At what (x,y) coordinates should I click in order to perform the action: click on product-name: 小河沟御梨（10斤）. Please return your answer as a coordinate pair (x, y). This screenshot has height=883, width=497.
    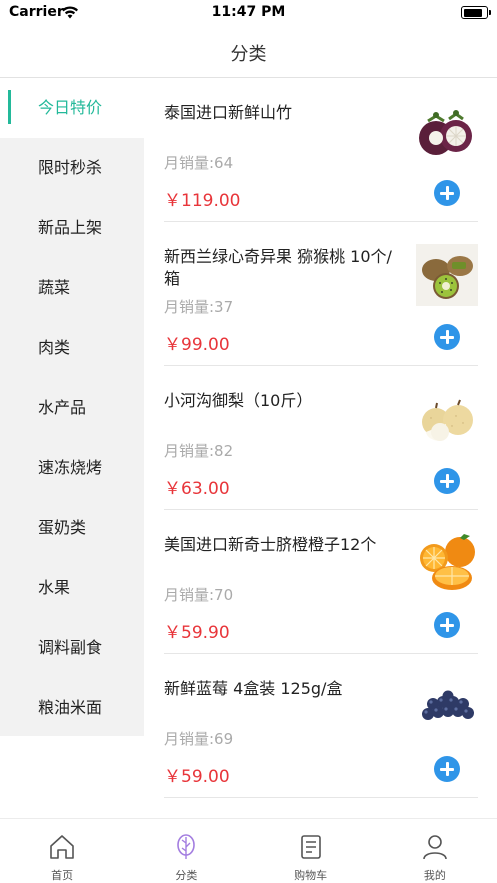
    Looking at the image, I should click on (238, 400).